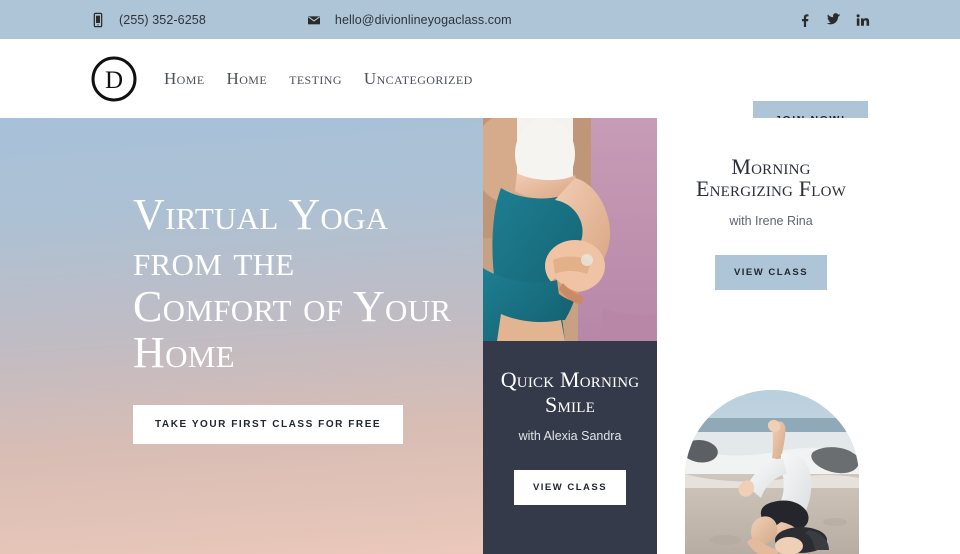 Image resolution: width=960 pixels, height=554 pixels. Describe the element at coordinates (804, 19) in the screenshot. I see `facebook-icon` at that location.